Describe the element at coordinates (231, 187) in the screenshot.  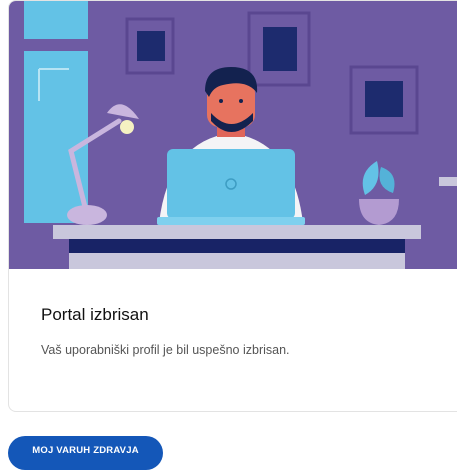
I see `laptop-icon` at that location.